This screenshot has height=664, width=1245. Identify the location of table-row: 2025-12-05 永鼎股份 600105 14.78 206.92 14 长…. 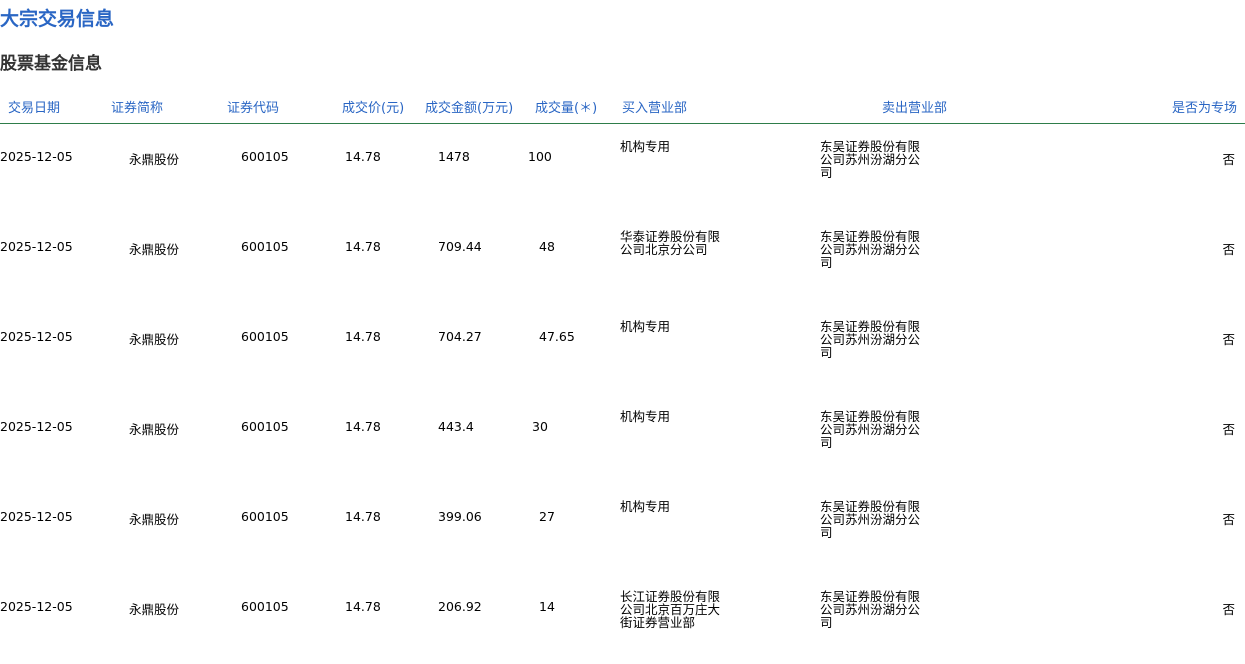
(622, 613).